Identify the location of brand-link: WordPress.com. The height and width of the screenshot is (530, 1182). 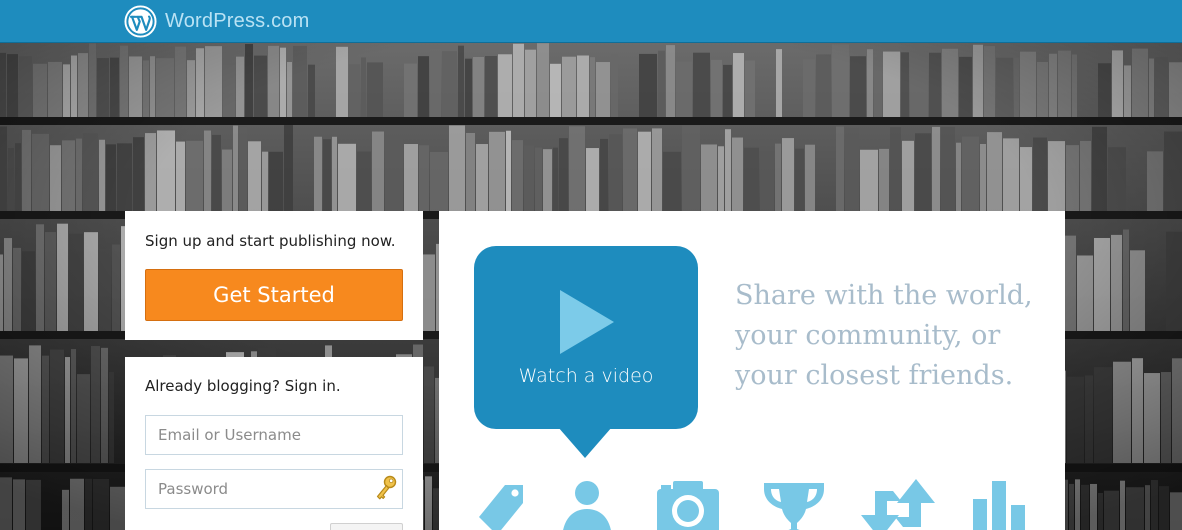
(217, 21).